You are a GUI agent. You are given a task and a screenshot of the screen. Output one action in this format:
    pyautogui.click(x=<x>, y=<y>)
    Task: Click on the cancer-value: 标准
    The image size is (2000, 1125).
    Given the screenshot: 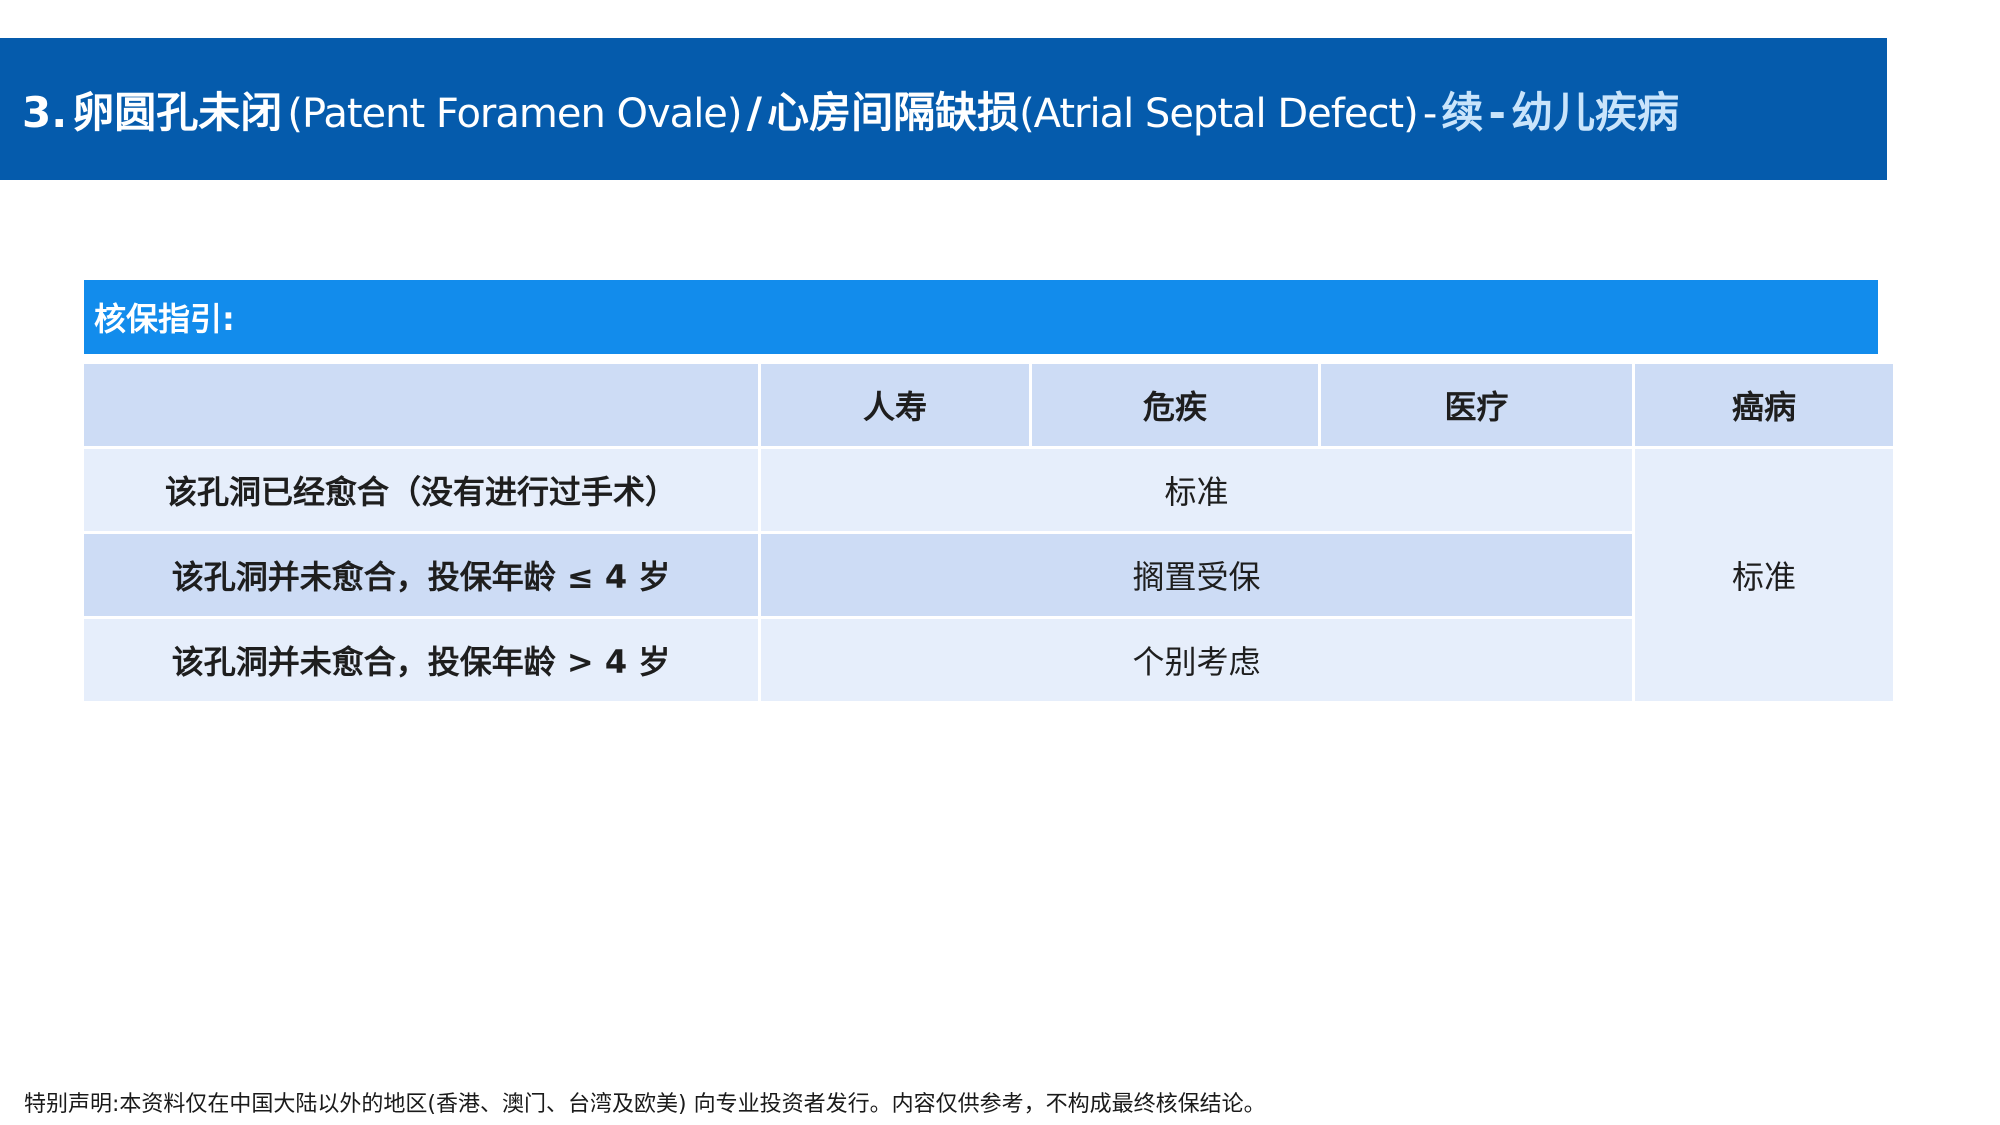 What is the action you would take?
    pyautogui.click(x=1764, y=575)
    